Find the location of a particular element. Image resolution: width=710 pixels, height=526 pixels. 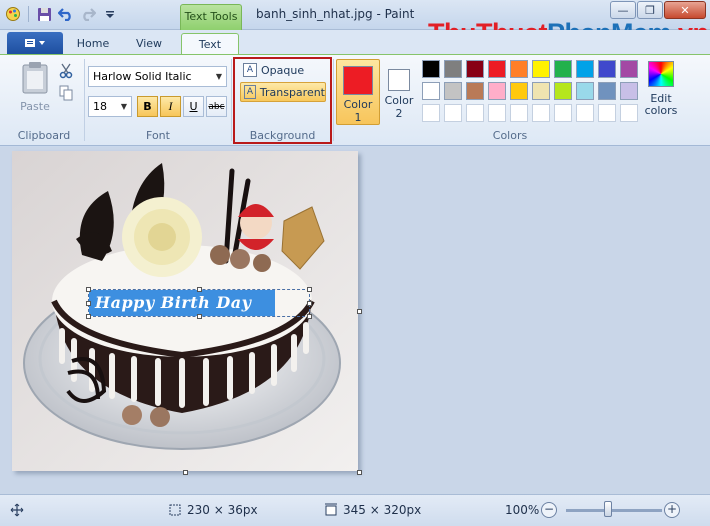

font-family-value: Harlow Solid Italic is located at coordinates (142, 76).